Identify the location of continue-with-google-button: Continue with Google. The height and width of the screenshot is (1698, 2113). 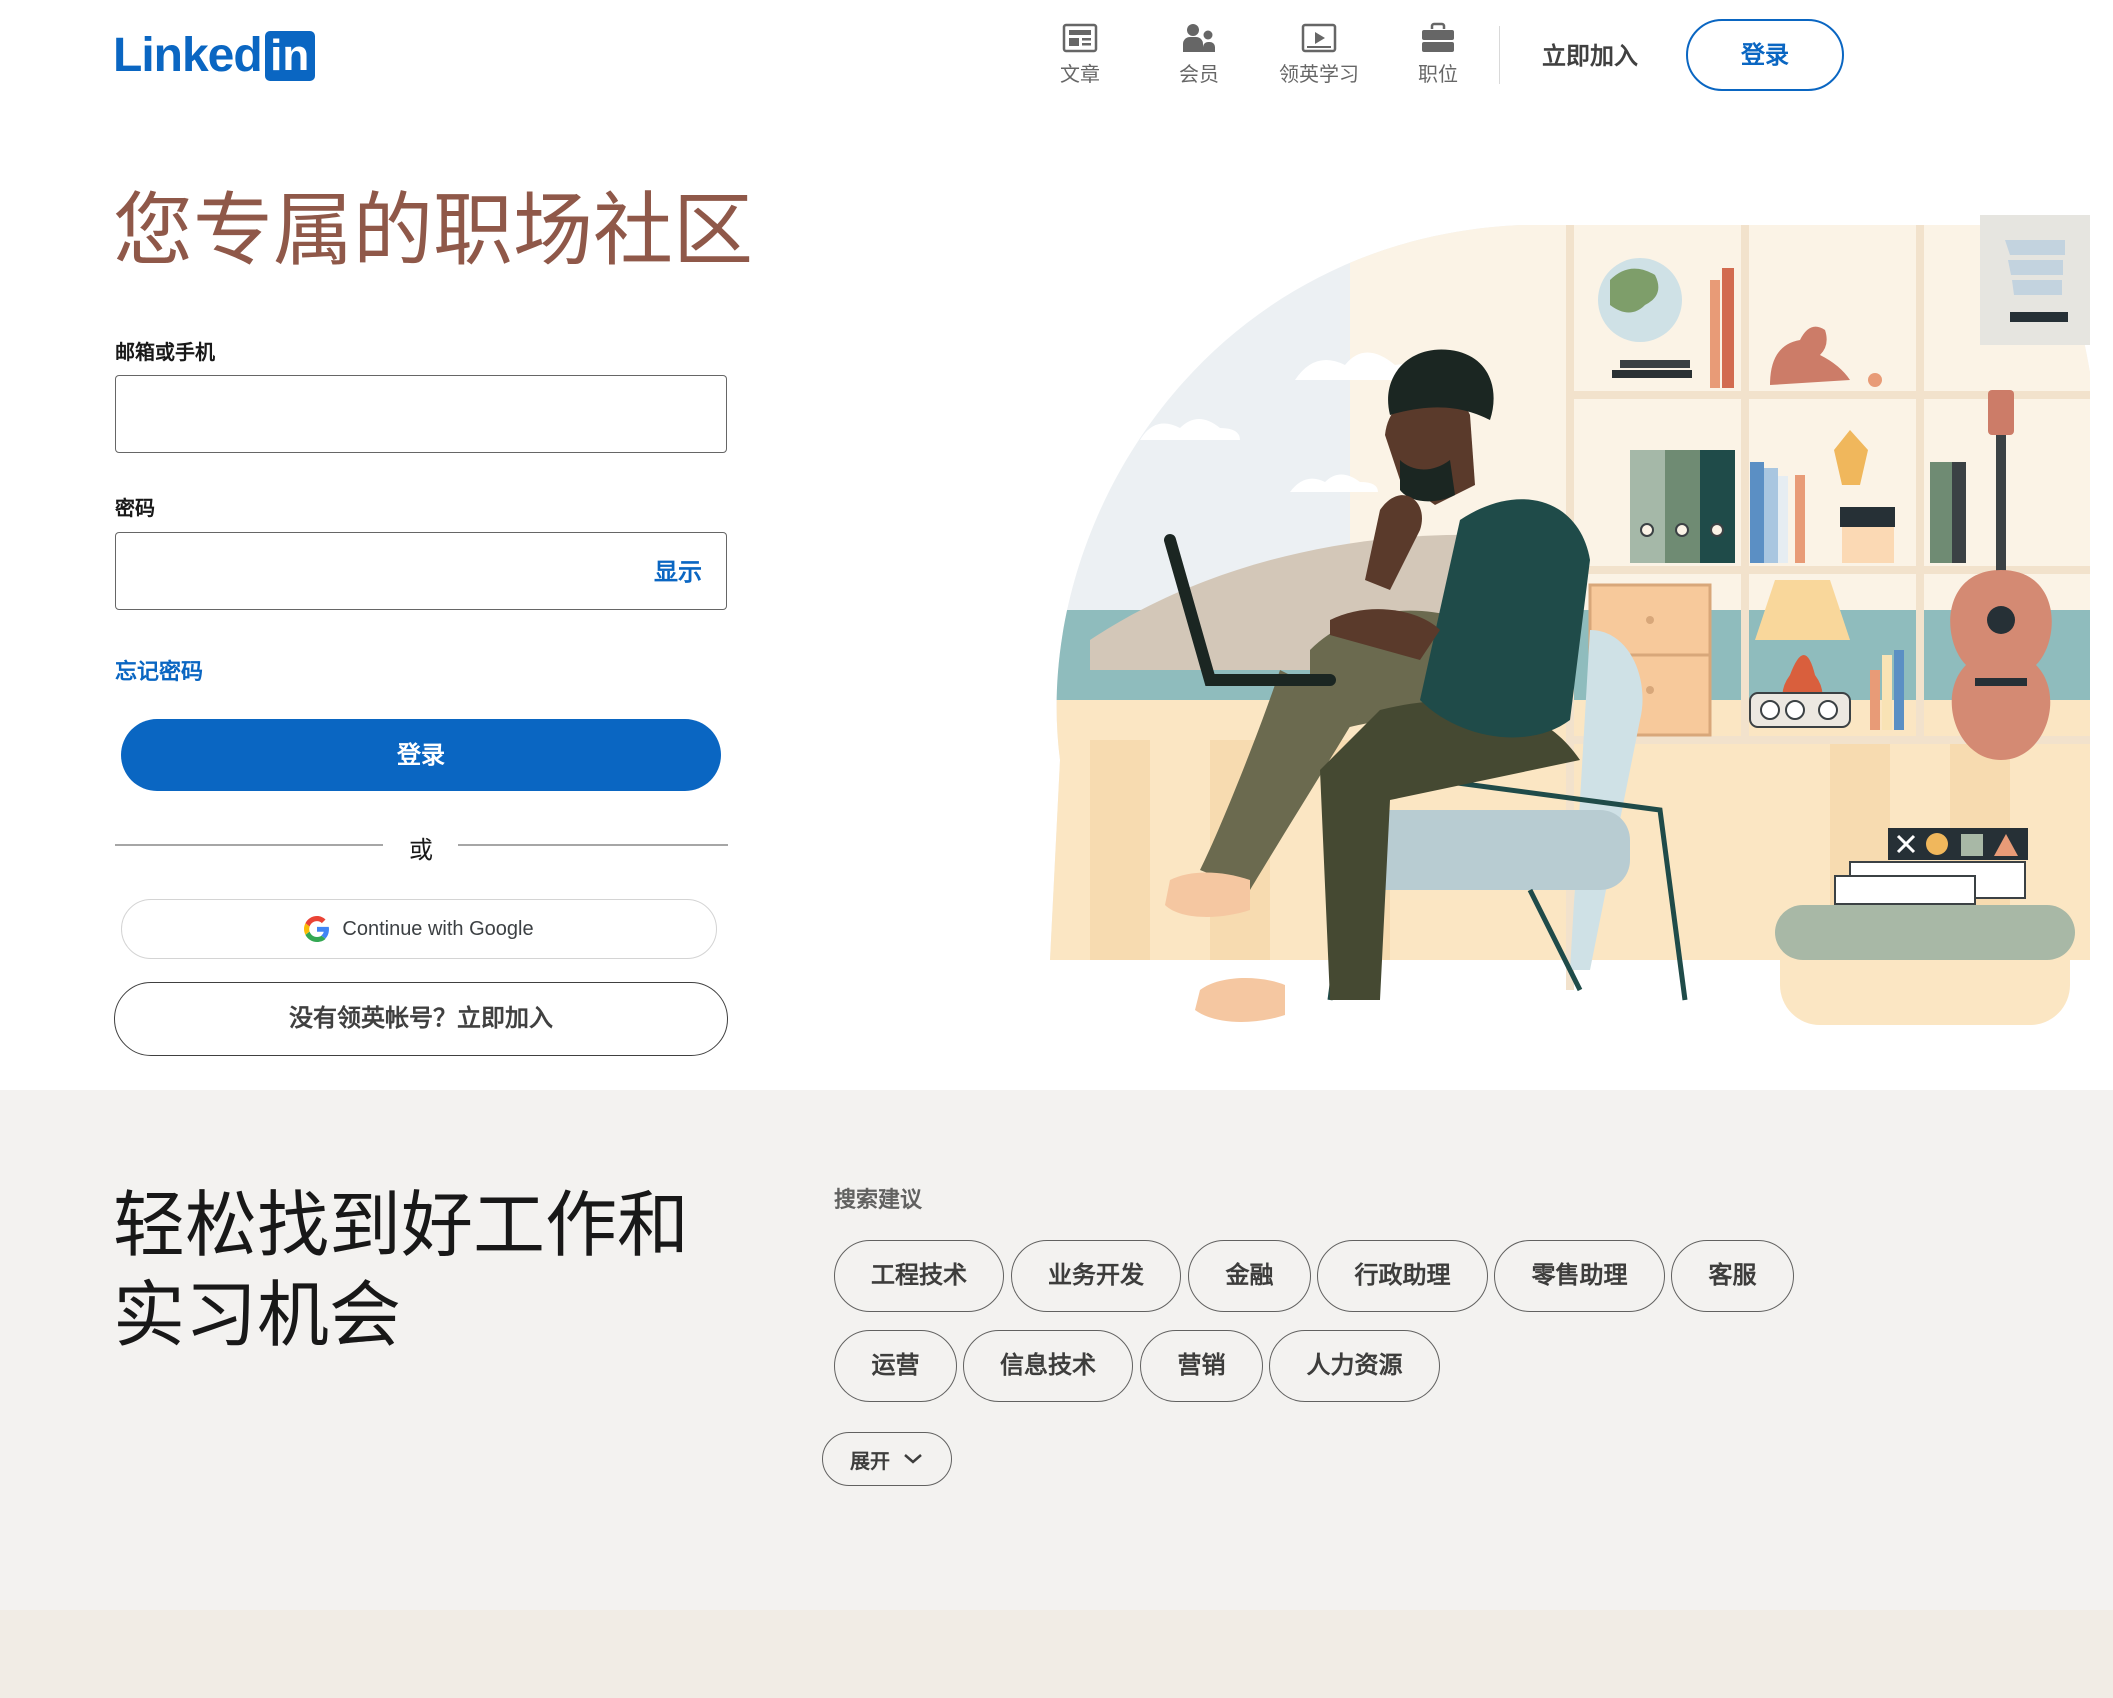
(419, 929).